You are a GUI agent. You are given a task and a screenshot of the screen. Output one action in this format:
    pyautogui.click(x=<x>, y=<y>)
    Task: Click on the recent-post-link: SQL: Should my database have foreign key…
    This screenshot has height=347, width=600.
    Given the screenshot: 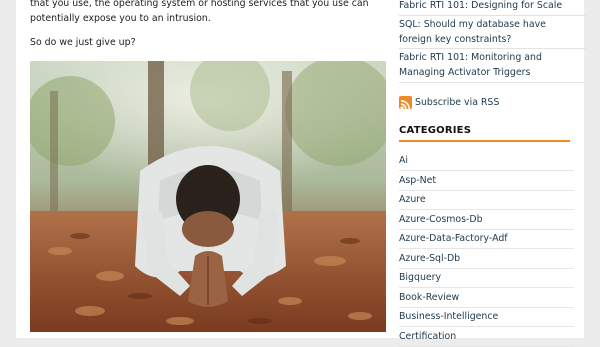 What is the action you would take?
    pyautogui.click(x=486, y=32)
    